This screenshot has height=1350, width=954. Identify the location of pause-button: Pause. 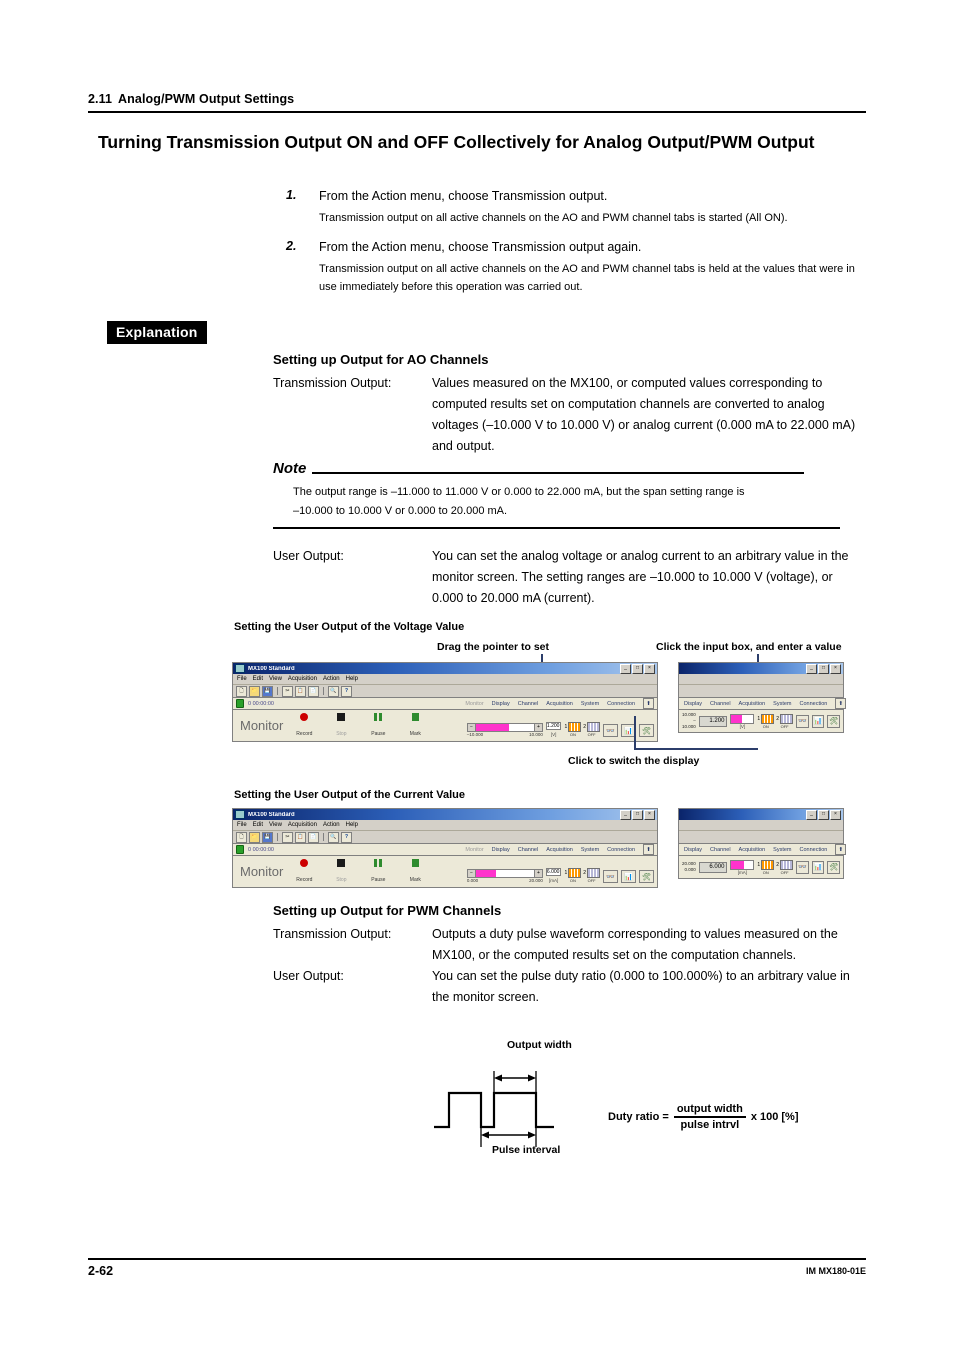
(378, 726).